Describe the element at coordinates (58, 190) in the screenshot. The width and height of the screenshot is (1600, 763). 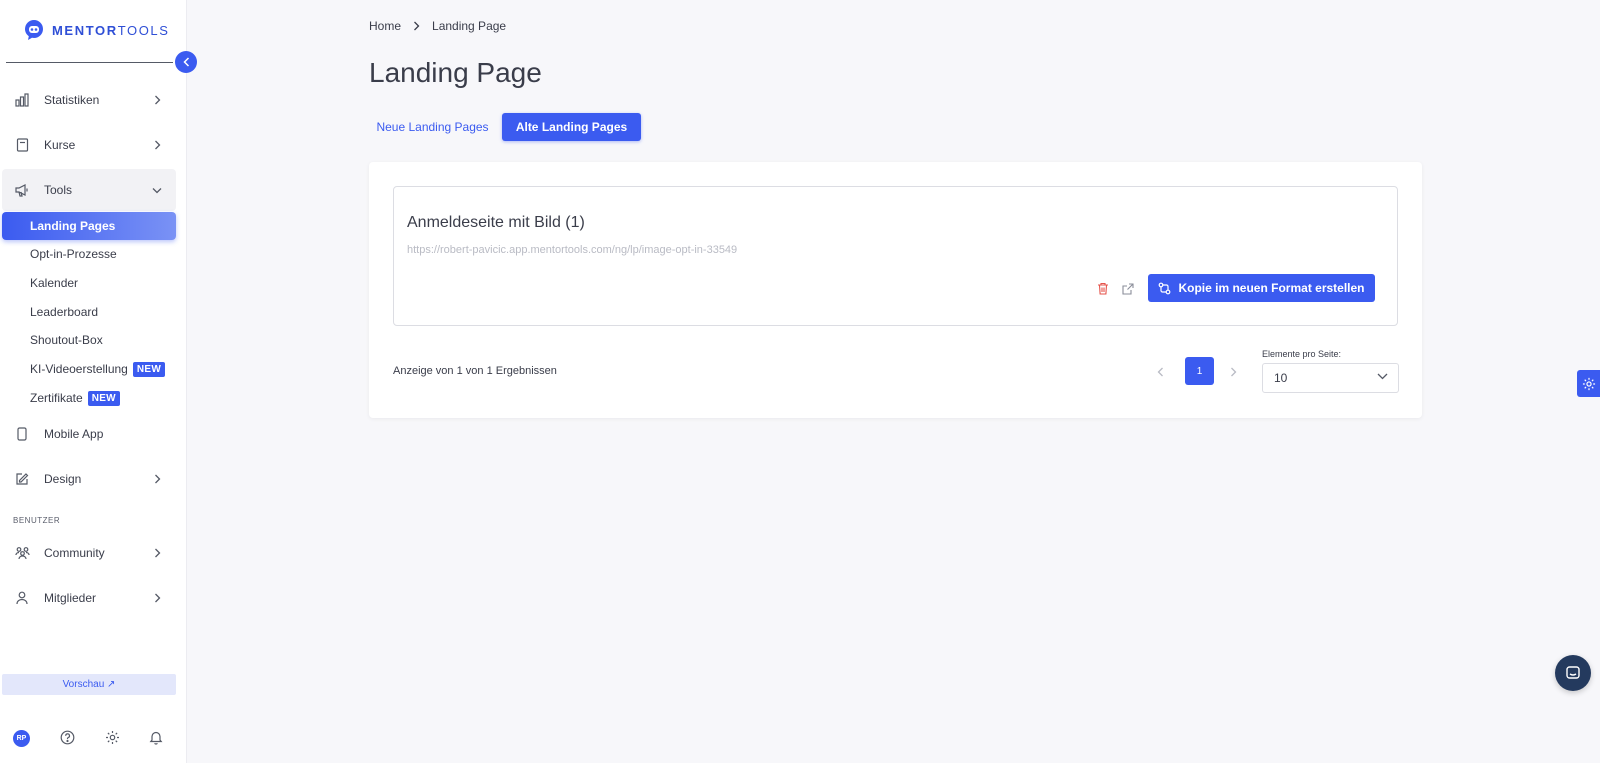
I see `sidebar-item-label: Tools` at that location.